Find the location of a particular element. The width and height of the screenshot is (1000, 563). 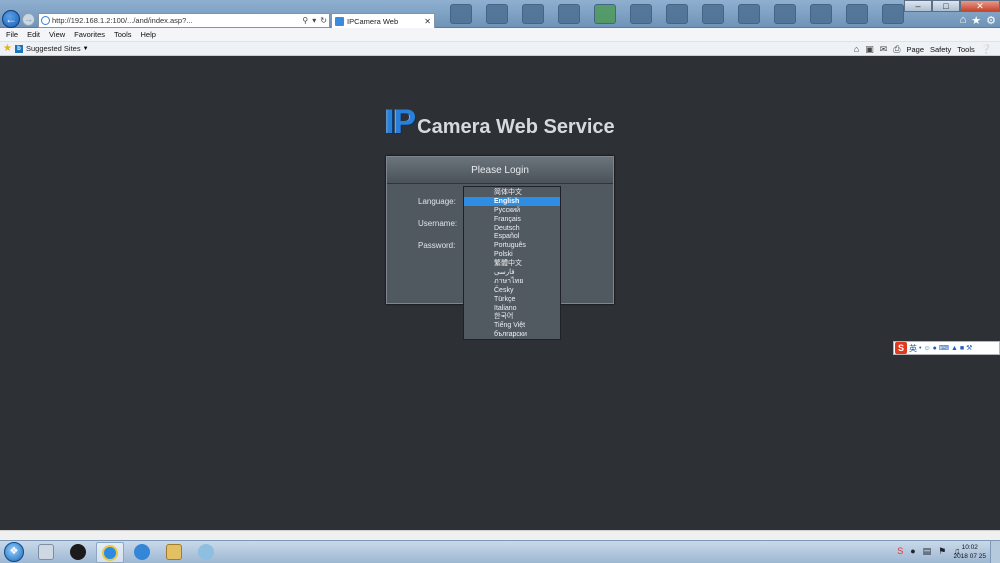

keyboard-icon: ⌨ is located at coordinates (944, 348).